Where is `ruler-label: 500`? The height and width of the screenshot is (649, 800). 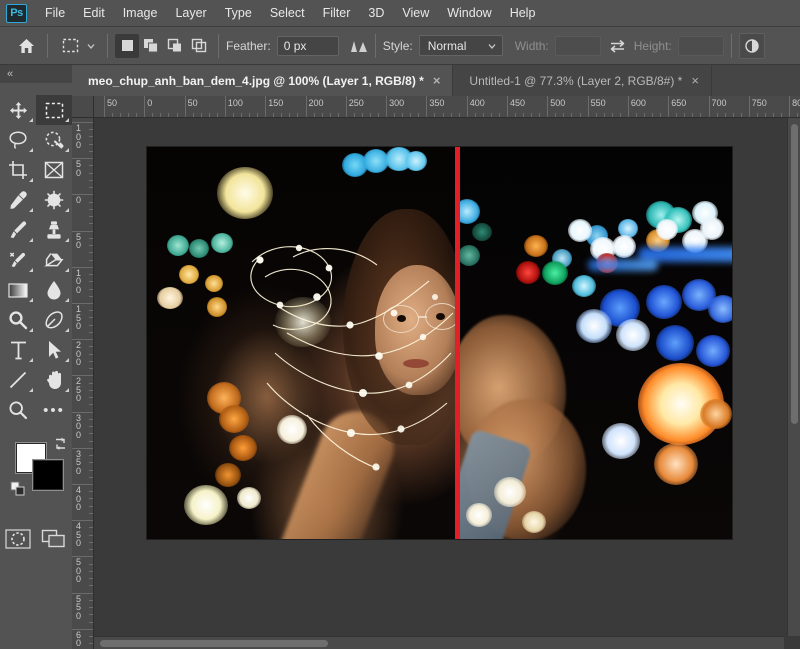 ruler-label: 500 is located at coordinates (79, 571).